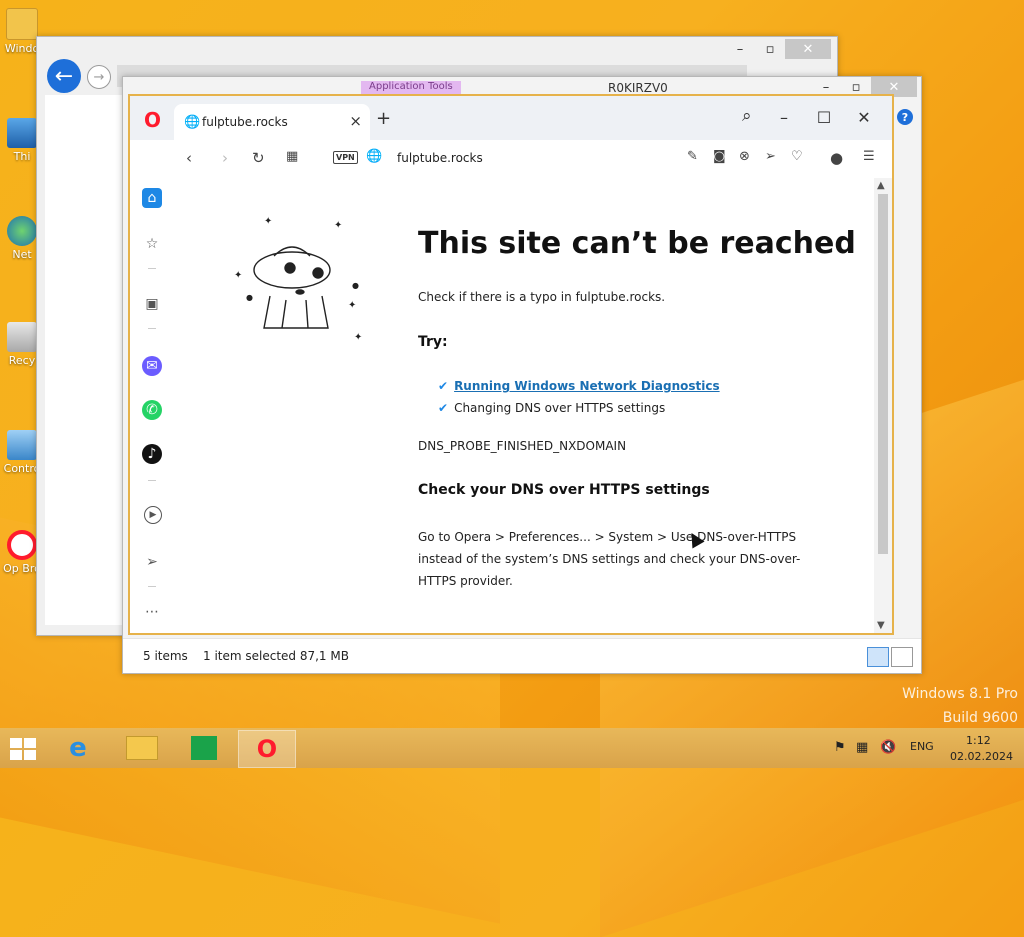 The width and height of the screenshot is (1024, 937). Describe the element at coordinates (512, 748) in the screenshot. I see `taskbar: e O ⚑ ▦ 🔇 ENG 1:12 02.02.2024` at that location.